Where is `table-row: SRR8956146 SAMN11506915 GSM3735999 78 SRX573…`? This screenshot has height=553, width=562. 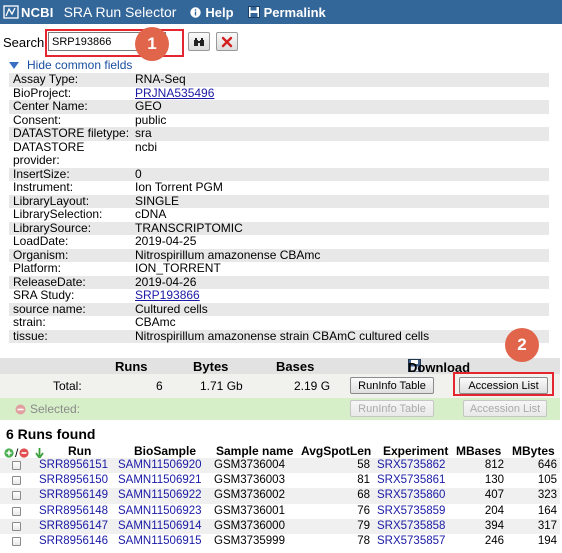
table-row: SRR8956146 SAMN11506915 GSM3735999 78 SRX573… is located at coordinates (280, 541).